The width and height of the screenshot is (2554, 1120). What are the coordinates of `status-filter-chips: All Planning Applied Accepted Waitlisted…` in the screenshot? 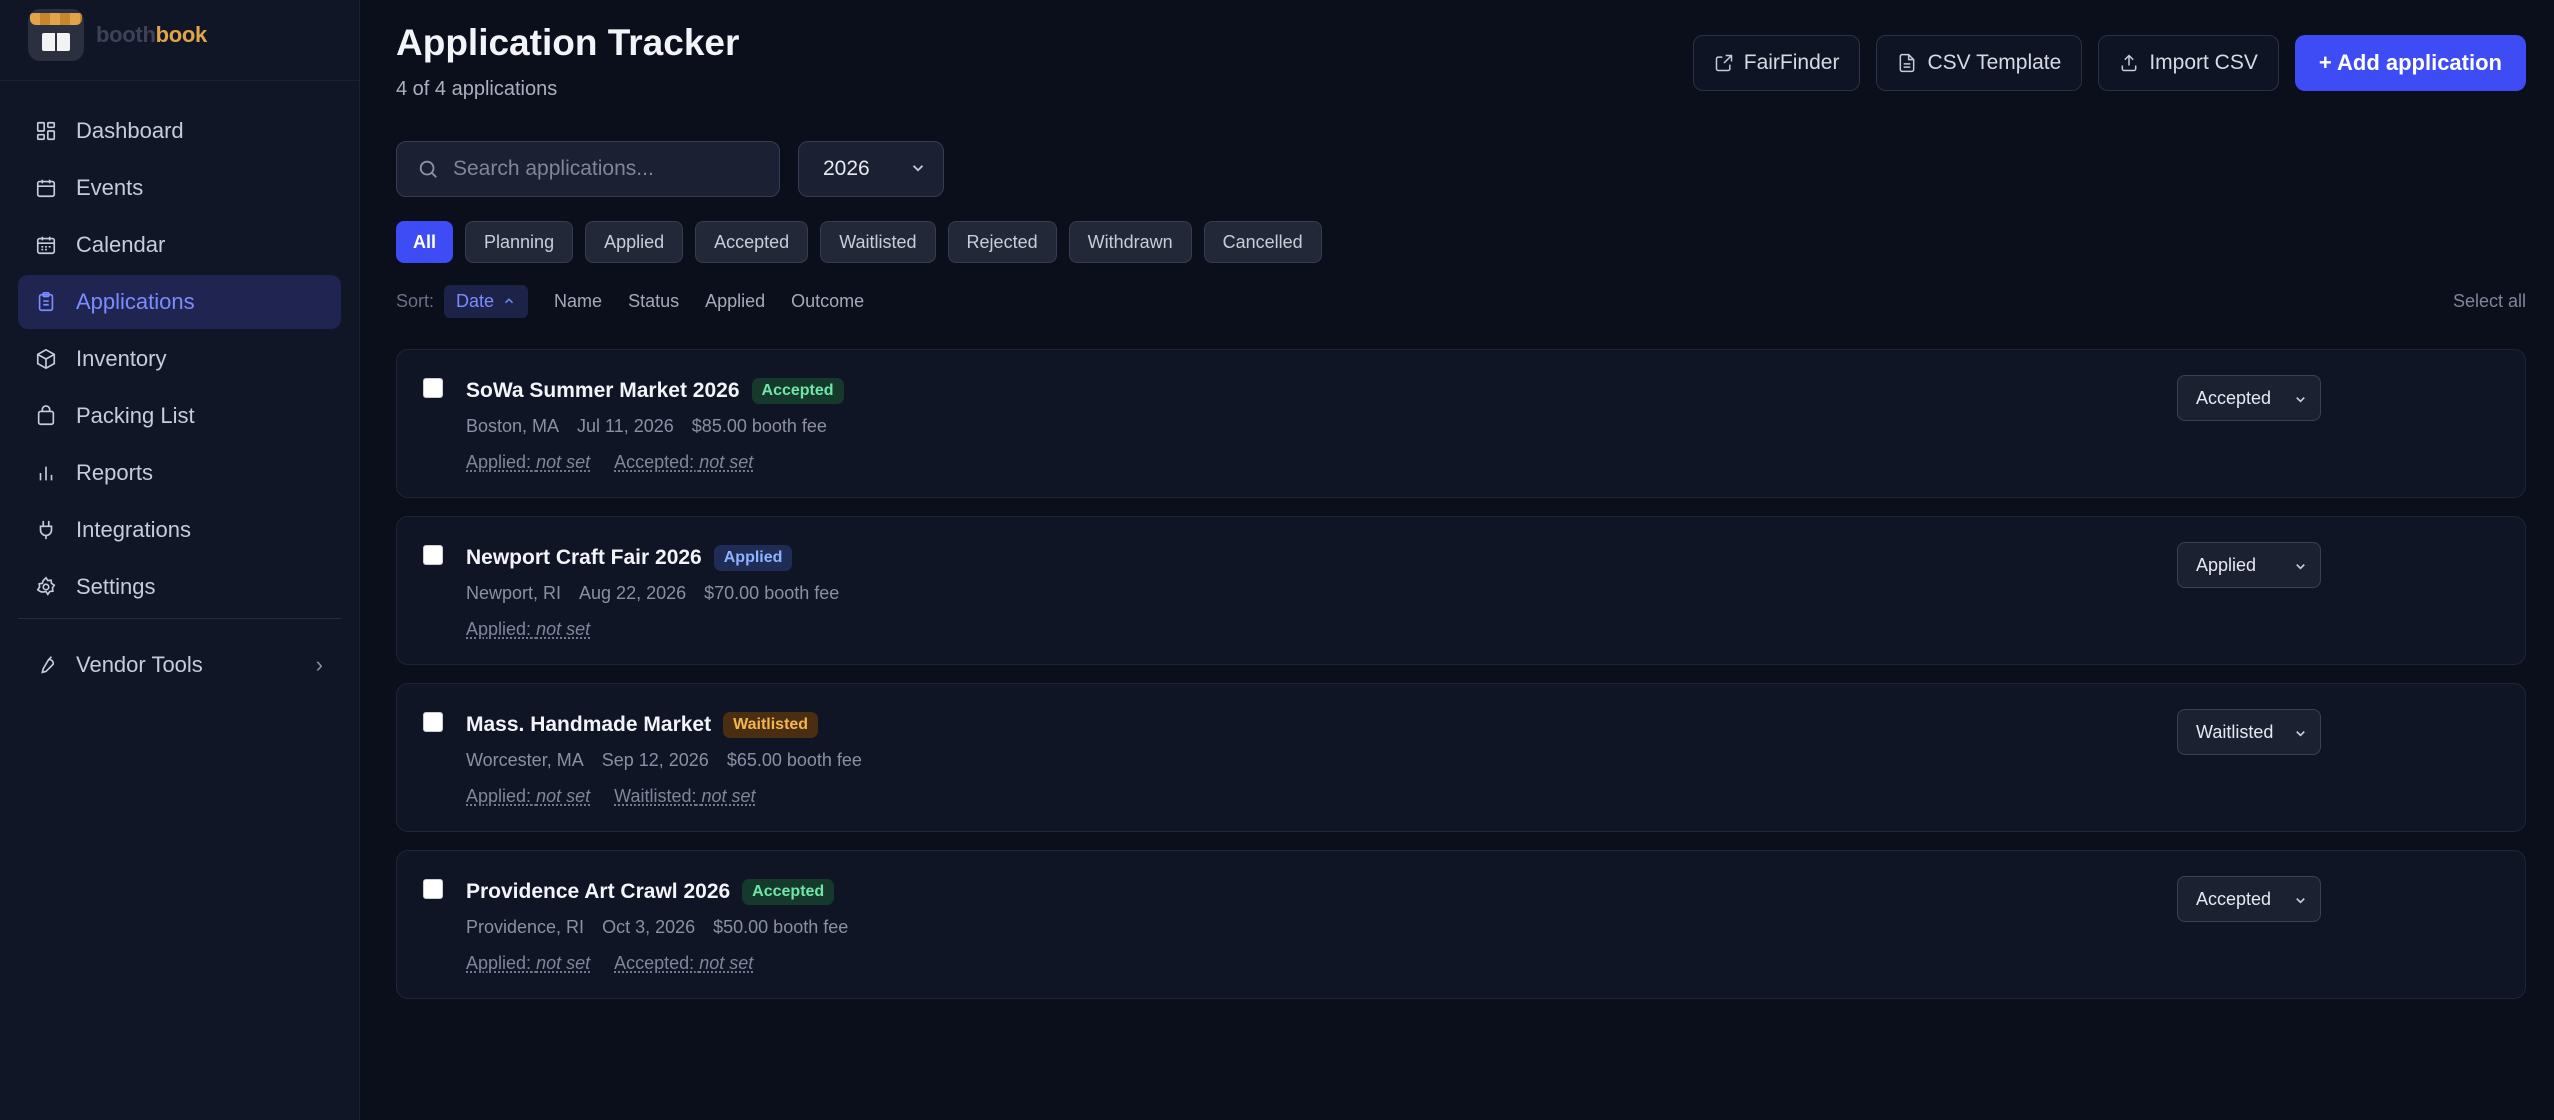 It's located at (859, 242).